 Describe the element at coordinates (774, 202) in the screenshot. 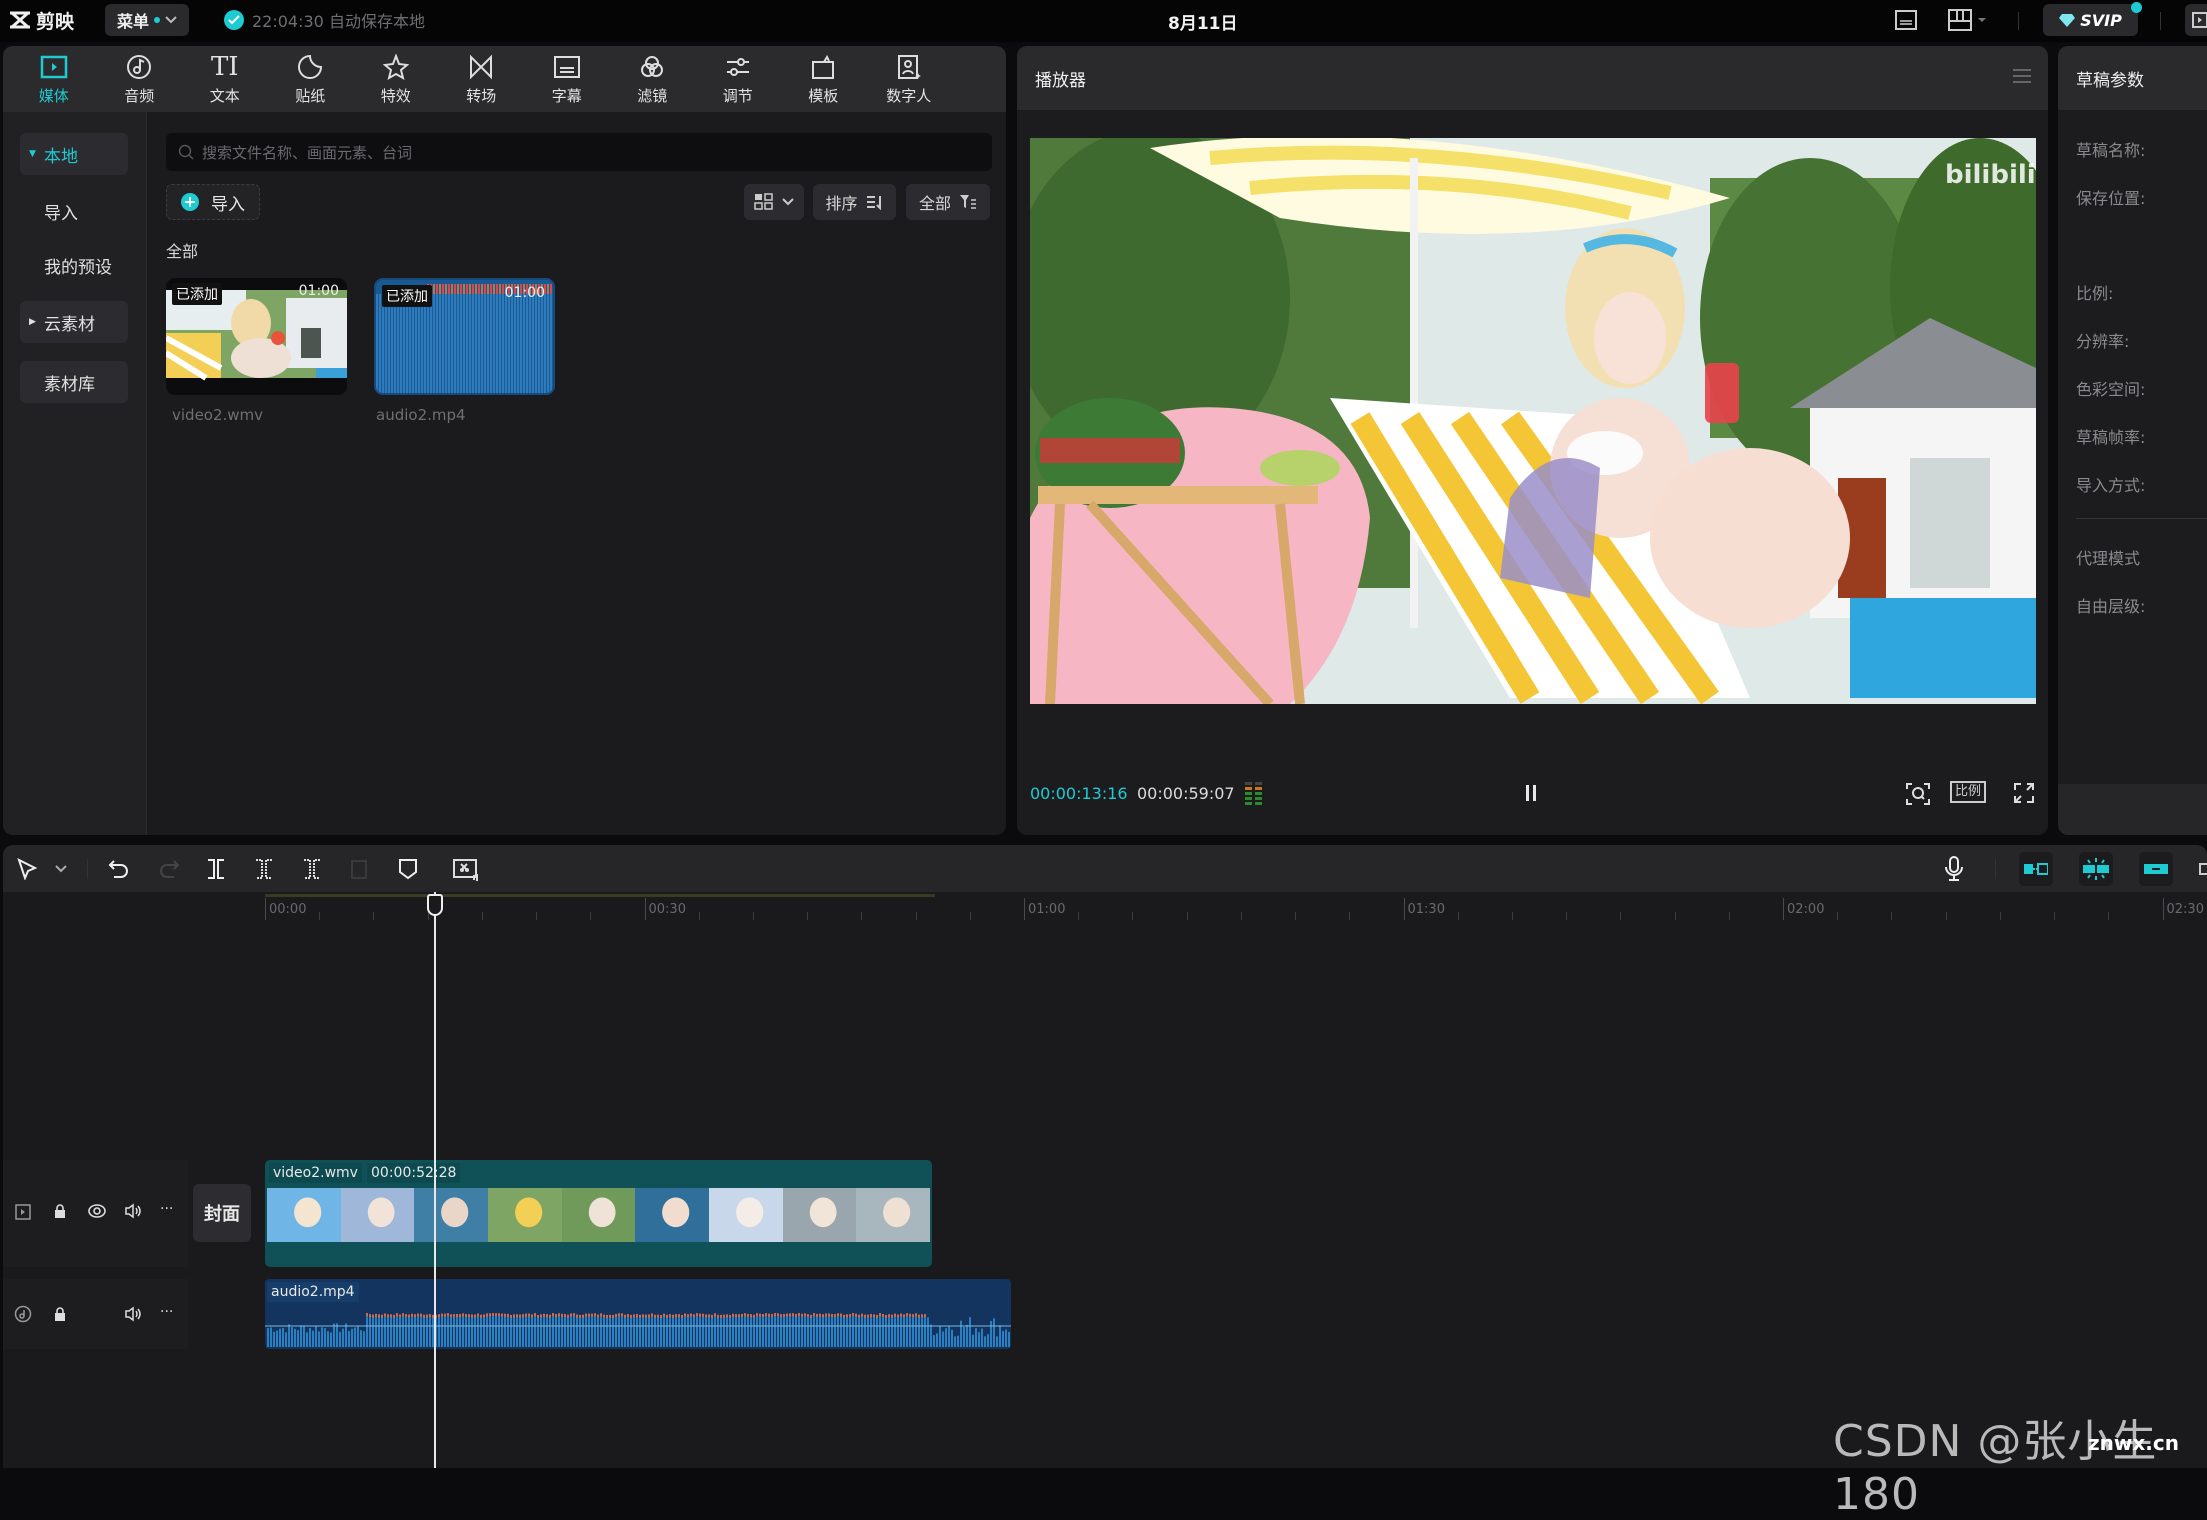

I see `view-mode-button` at that location.